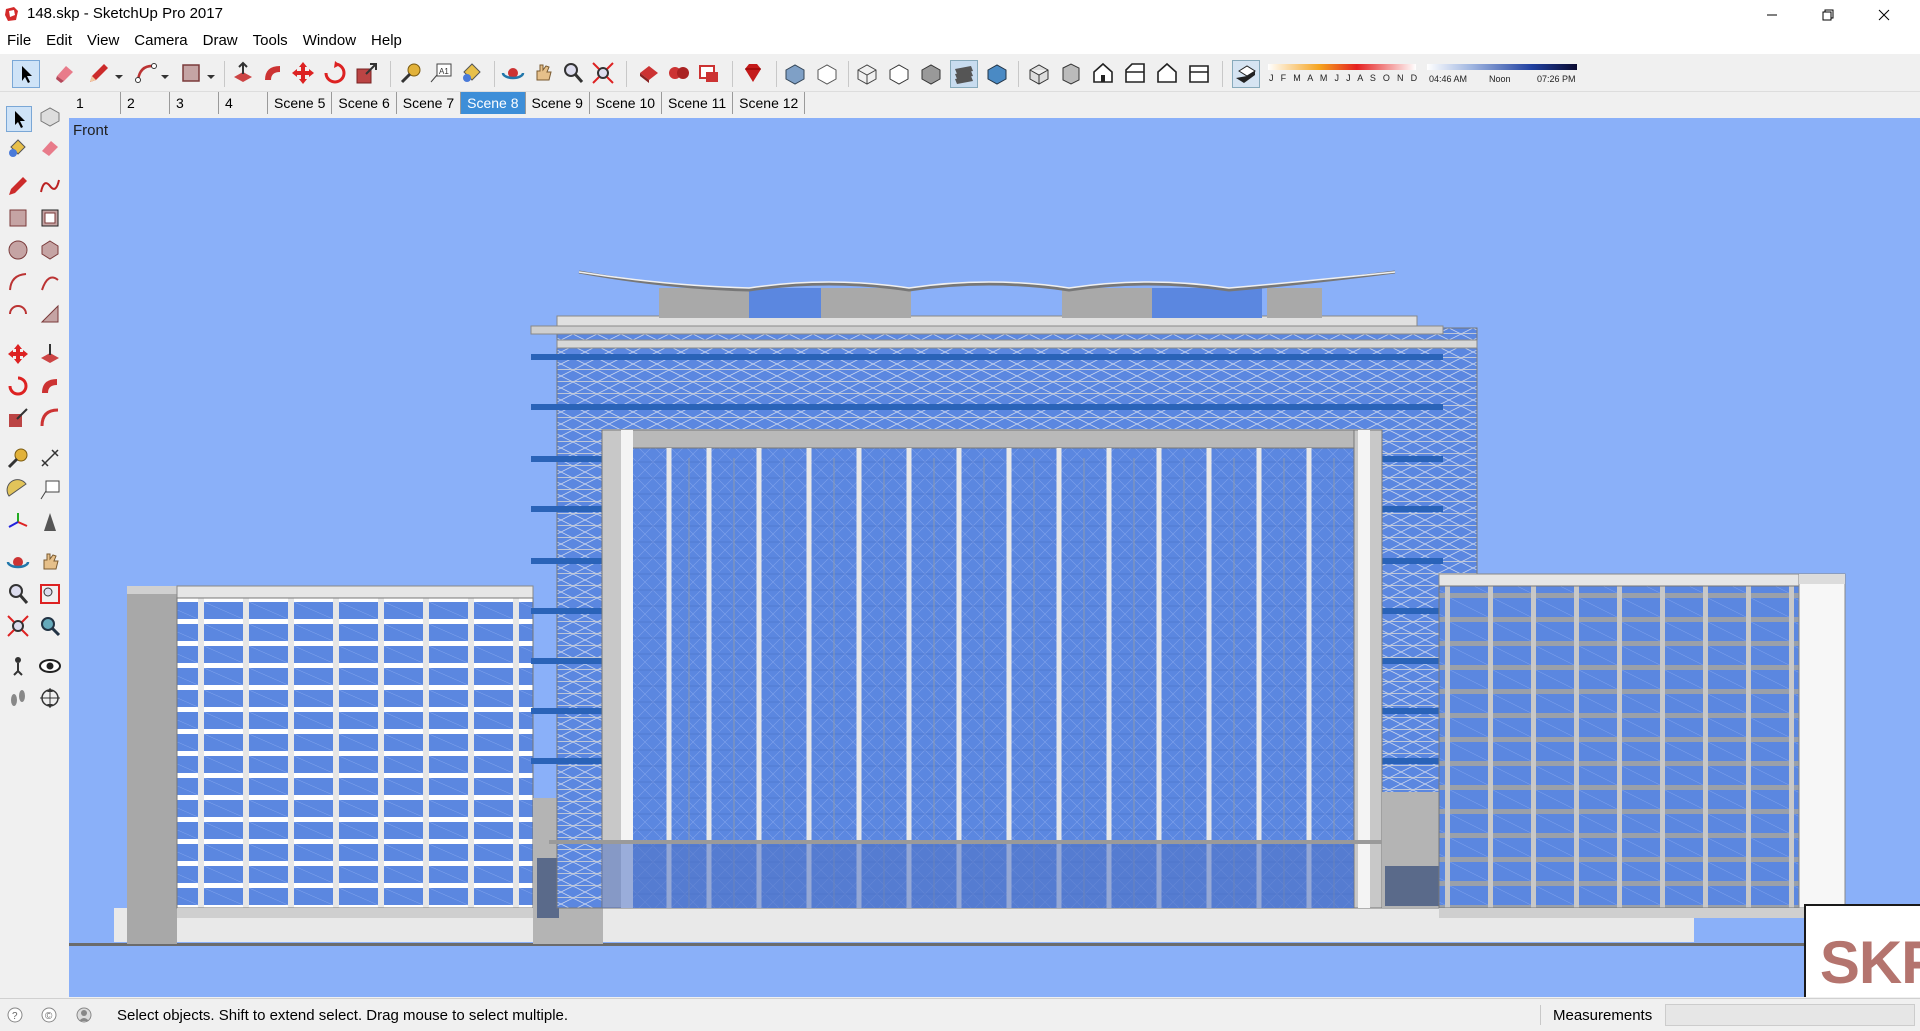 The height and width of the screenshot is (1031, 1920). Describe the element at coordinates (709, 73) in the screenshot. I see `layout-icon` at that location.